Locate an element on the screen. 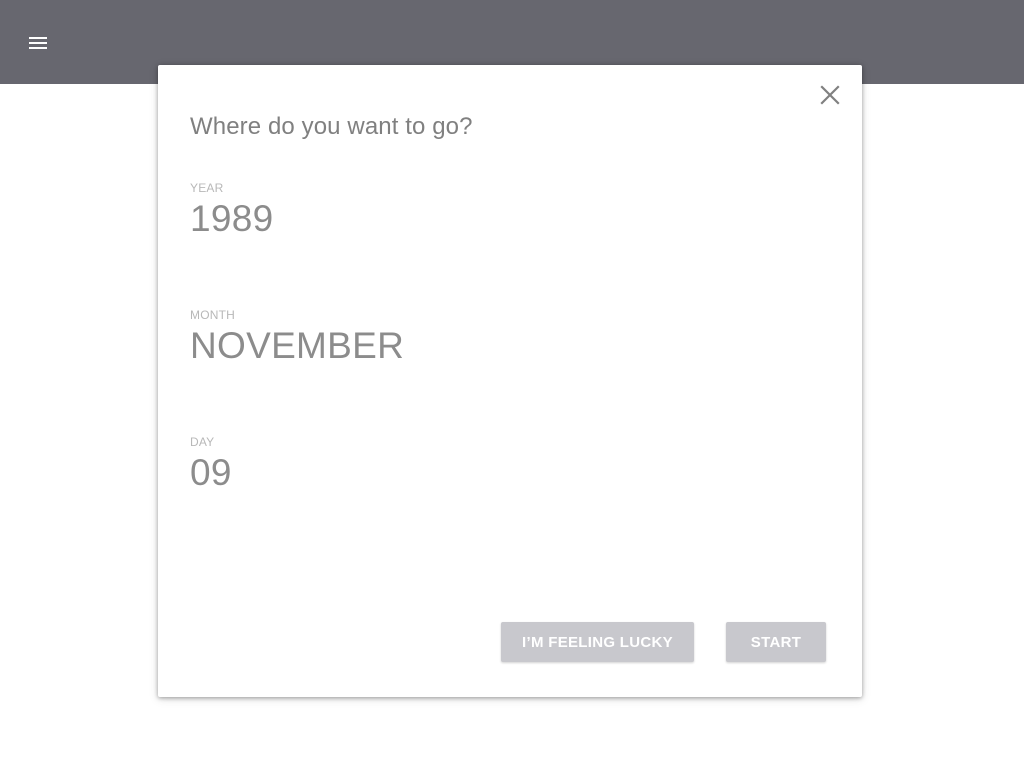  menu-button is located at coordinates (38, 43).